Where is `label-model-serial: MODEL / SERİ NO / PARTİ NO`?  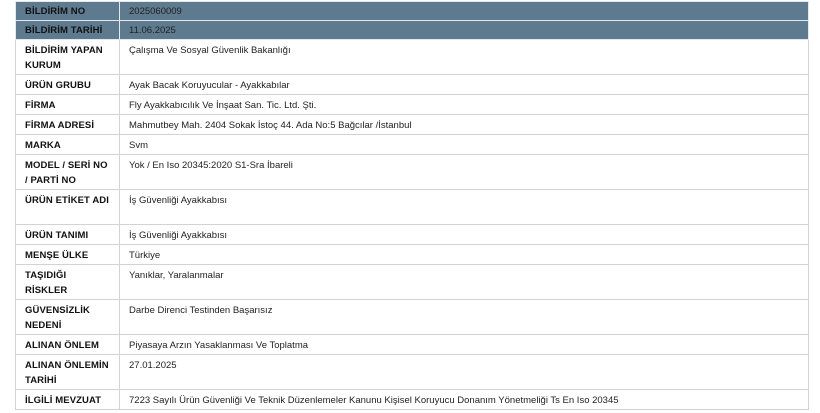 label-model-serial: MODEL / SERİ NO / PARTİ NO is located at coordinates (67, 172).